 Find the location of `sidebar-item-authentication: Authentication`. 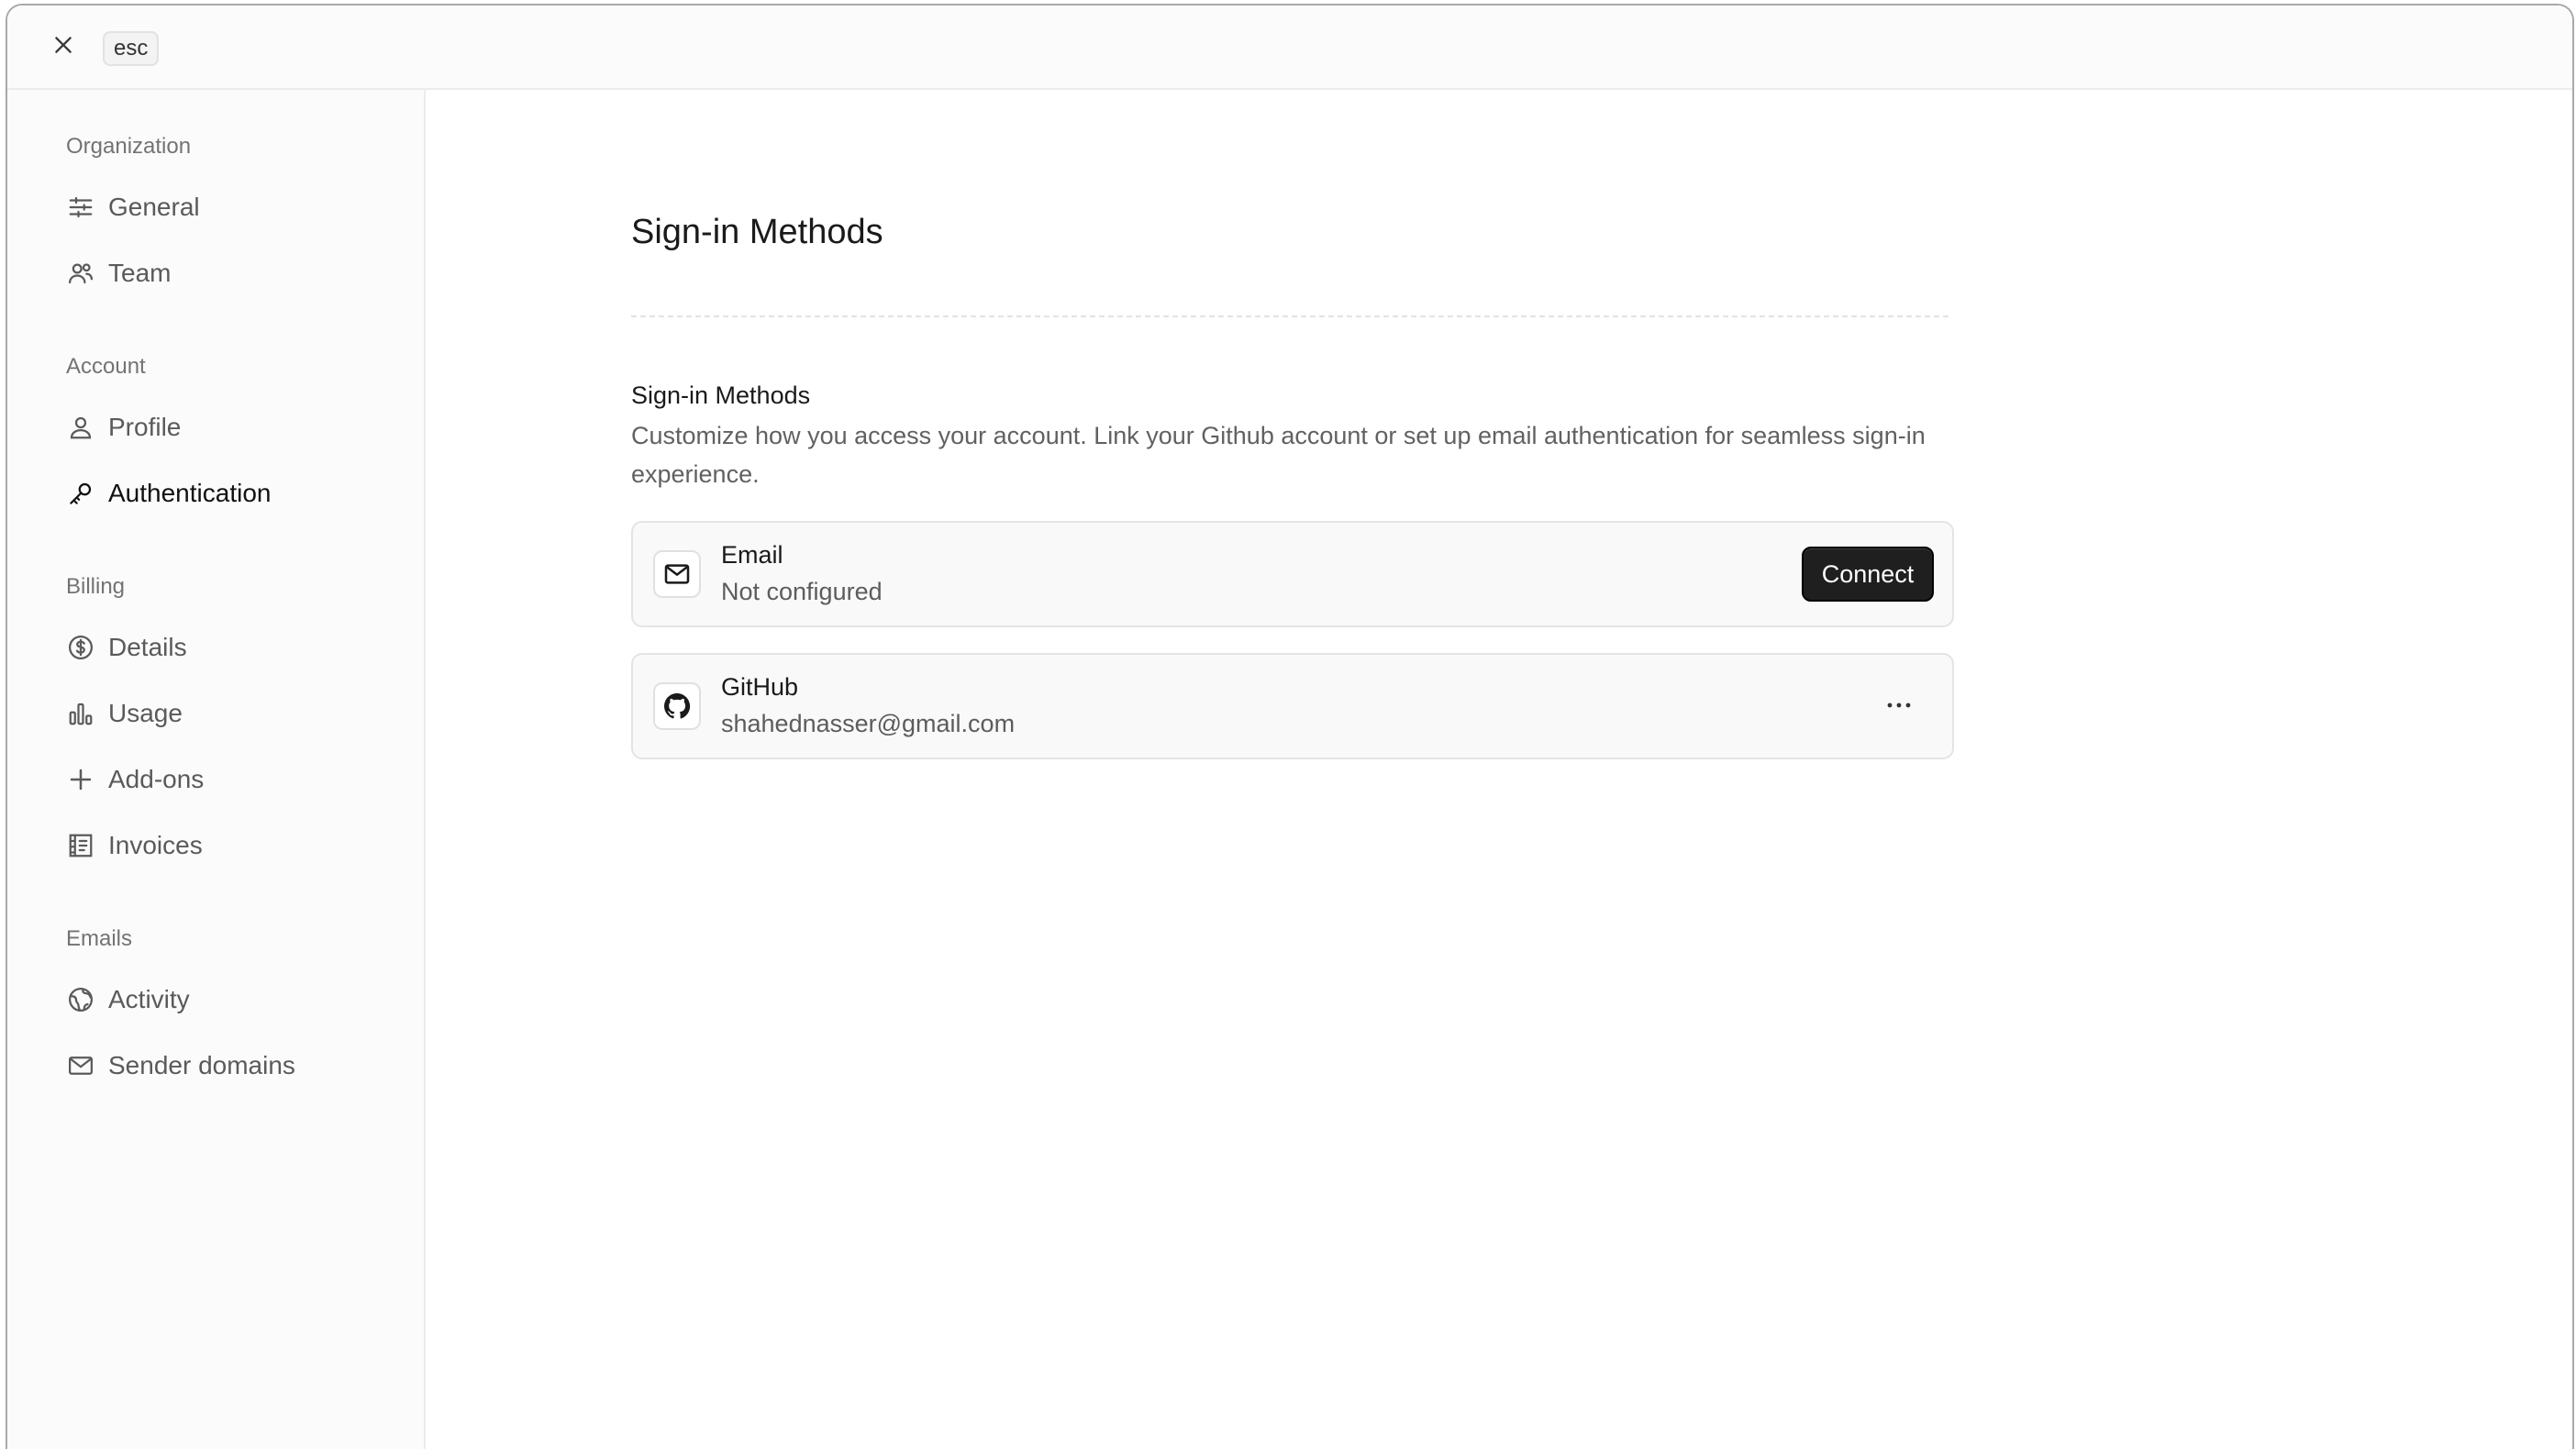

sidebar-item-authentication: Authentication is located at coordinates (231, 493).